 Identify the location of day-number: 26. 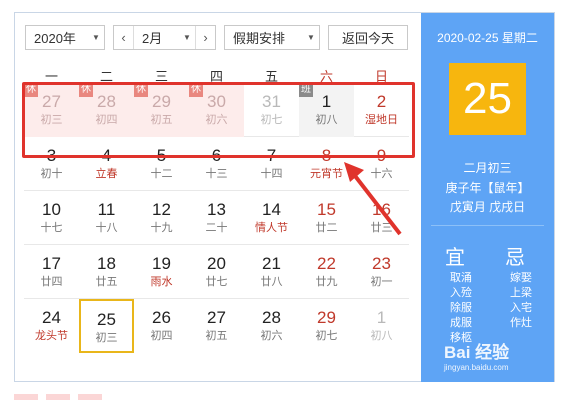
(161, 317).